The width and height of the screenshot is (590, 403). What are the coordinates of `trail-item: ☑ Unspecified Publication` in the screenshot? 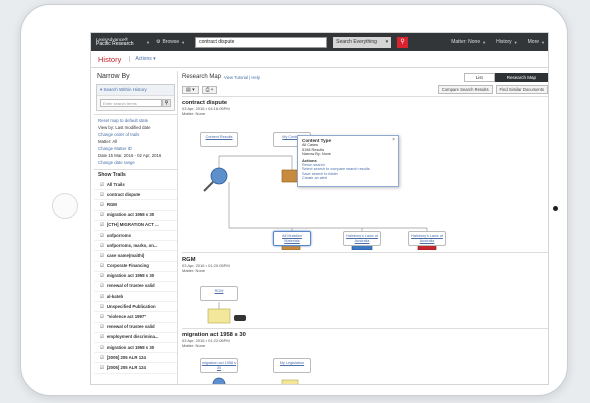 It's located at (135, 307).